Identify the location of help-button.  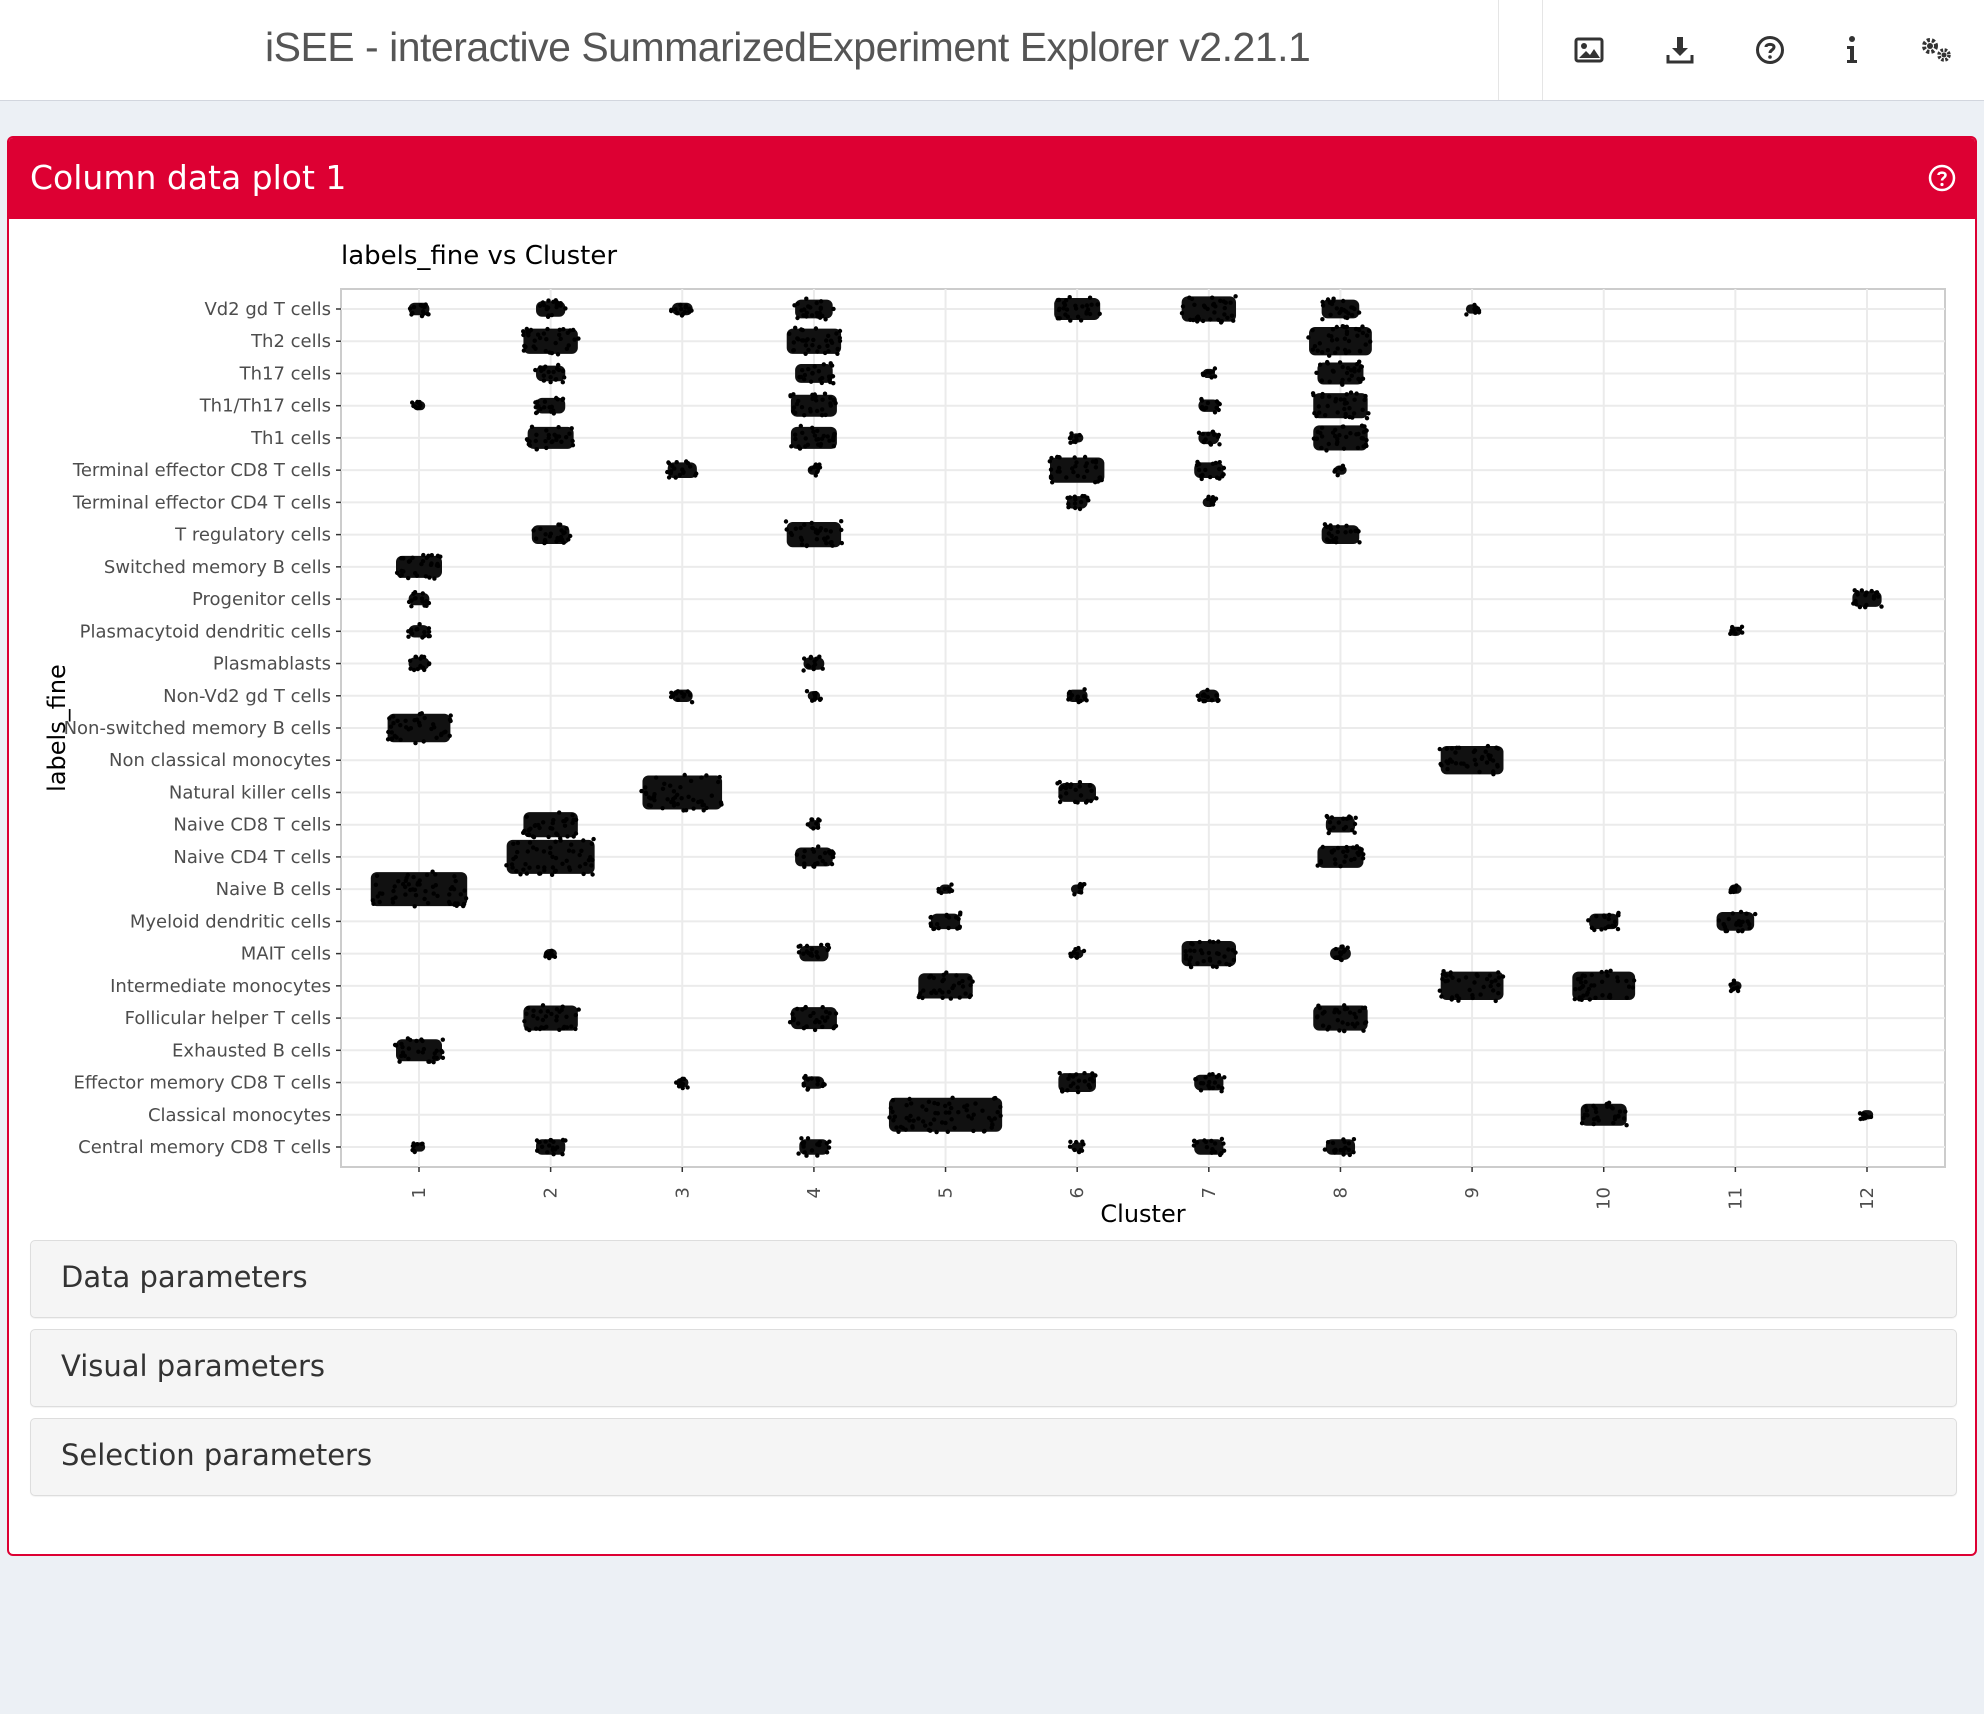
(1770, 50).